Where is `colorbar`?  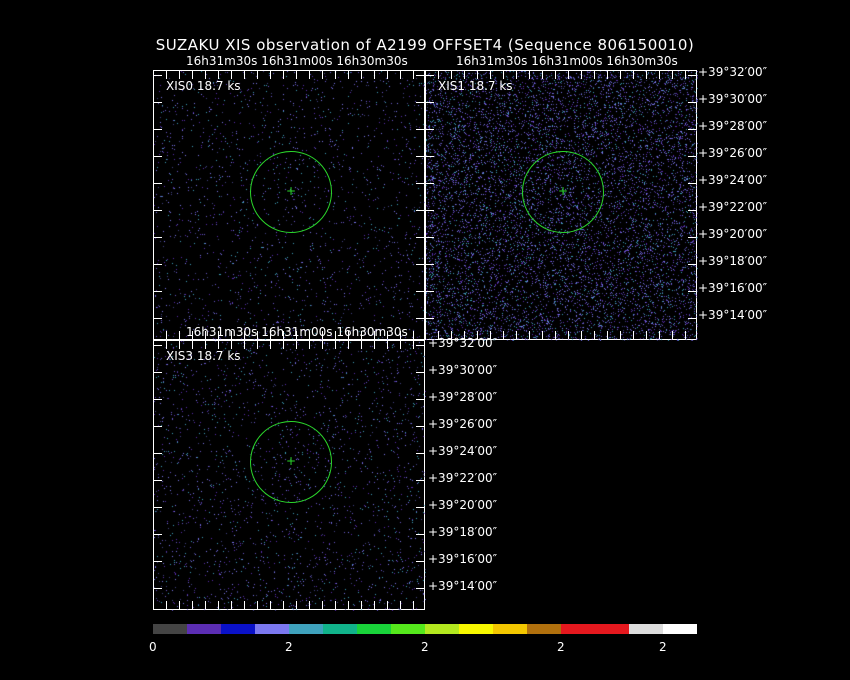
colorbar is located at coordinates (425, 629).